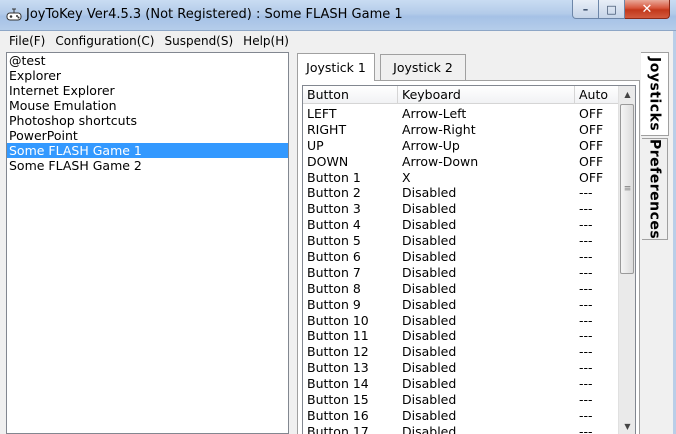  What do you see at coordinates (461, 209) in the screenshot?
I see `table-row: Button 3 Disabled ---` at bounding box center [461, 209].